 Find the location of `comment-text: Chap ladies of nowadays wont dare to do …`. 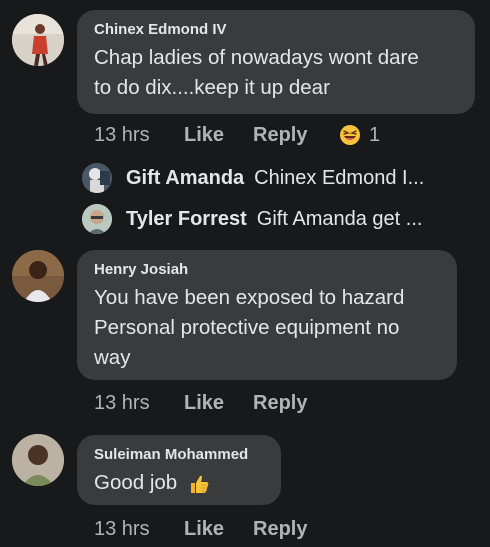

comment-text: Chap ladies of nowadays wont dare to do … is located at coordinates (276, 73).